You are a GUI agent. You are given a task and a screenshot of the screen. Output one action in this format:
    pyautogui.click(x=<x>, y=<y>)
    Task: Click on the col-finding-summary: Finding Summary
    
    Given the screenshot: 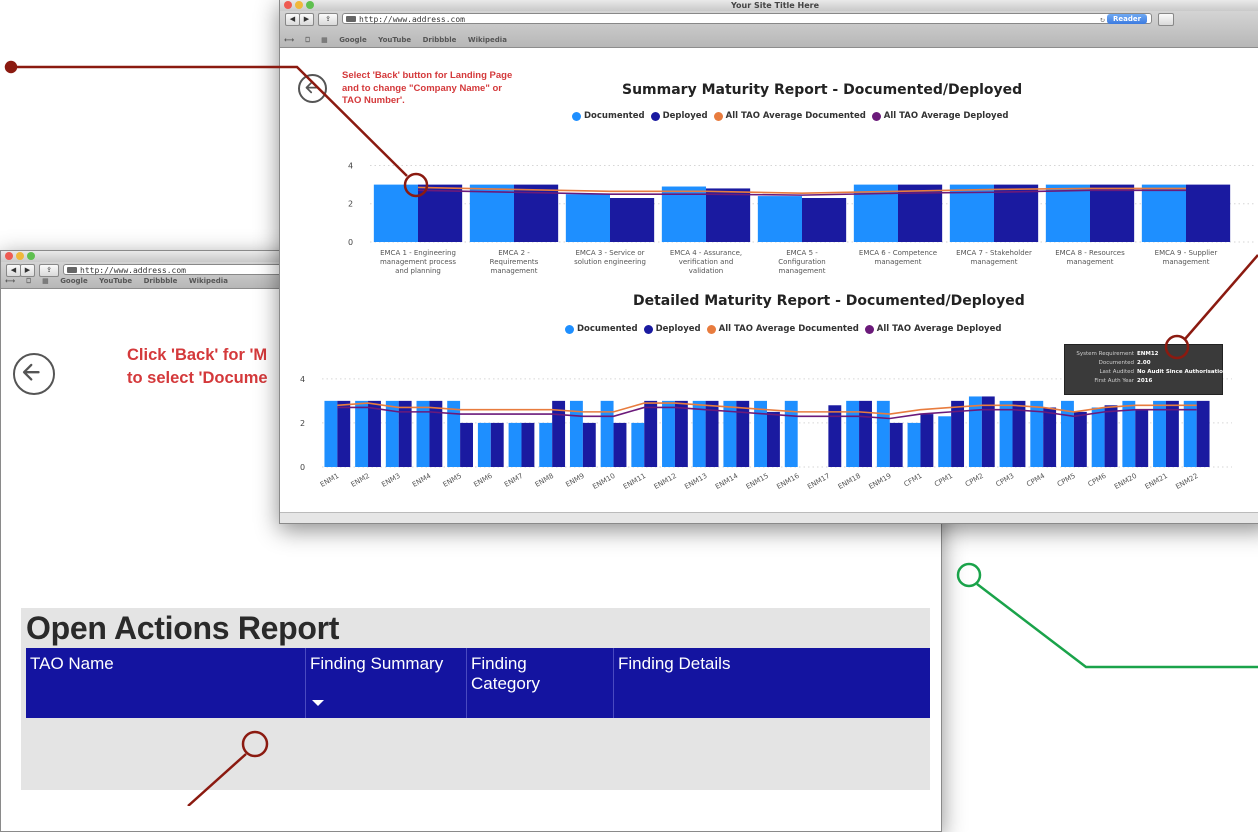 What is the action you would take?
    pyautogui.click(x=386, y=683)
    